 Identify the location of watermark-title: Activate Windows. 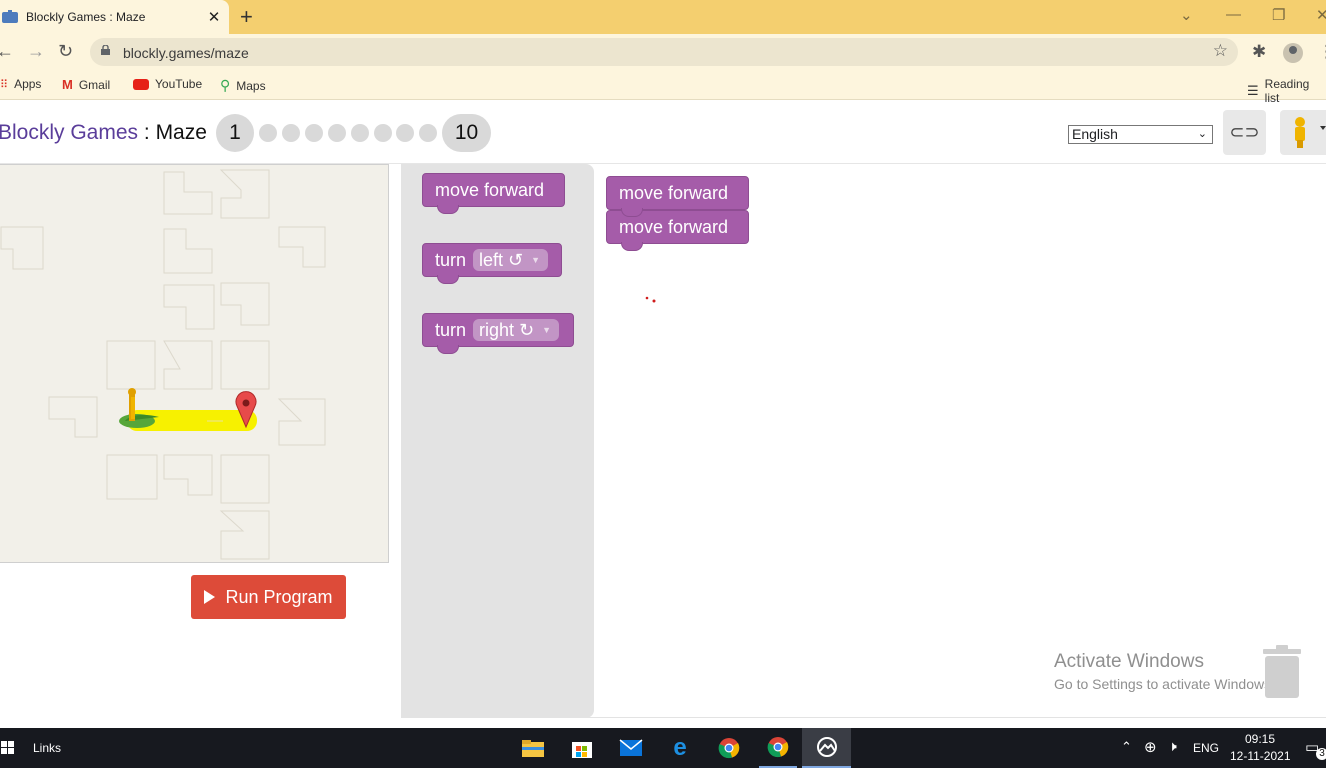
(1129, 661).